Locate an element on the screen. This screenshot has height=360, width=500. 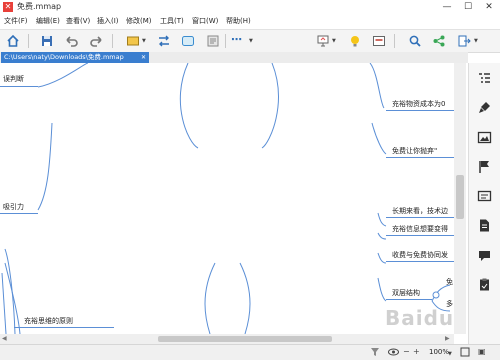
watermark: Baidu is located at coordinates (419, 318).